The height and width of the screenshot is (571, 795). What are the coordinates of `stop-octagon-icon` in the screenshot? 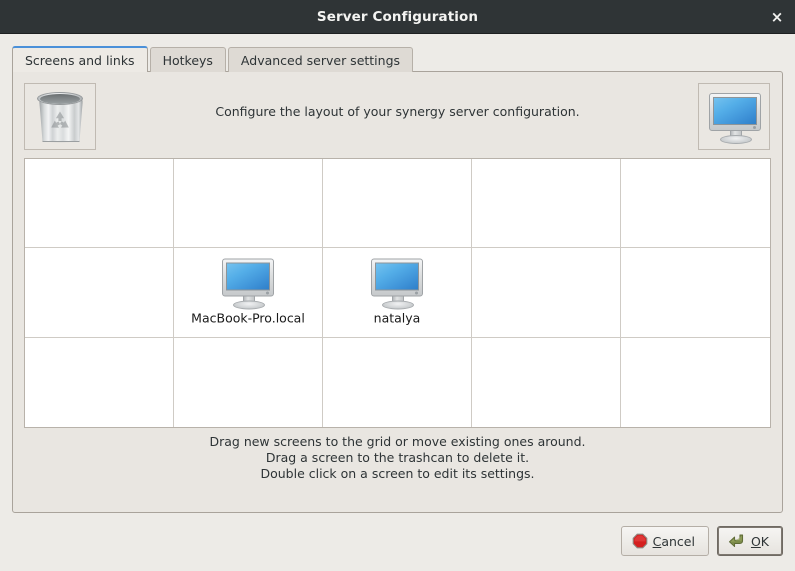 It's located at (639, 541).